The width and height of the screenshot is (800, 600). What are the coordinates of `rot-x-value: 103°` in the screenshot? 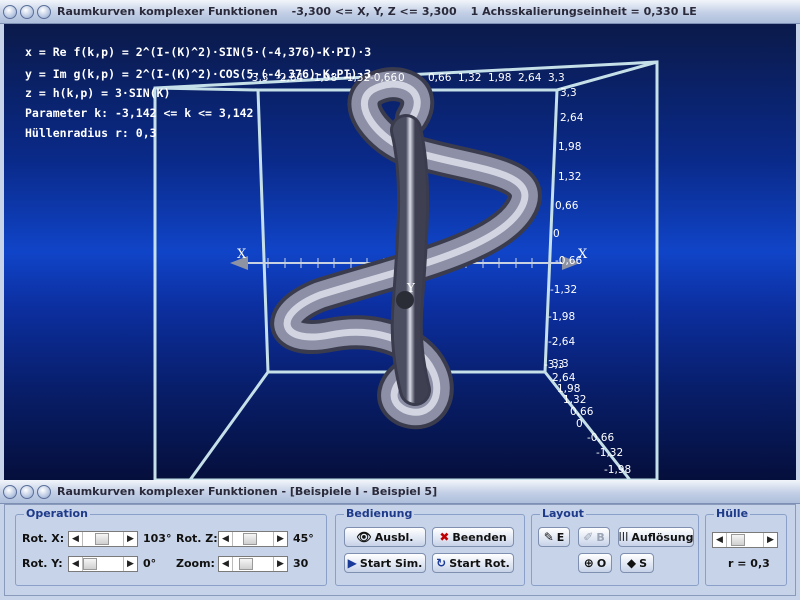 It's located at (157, 538).